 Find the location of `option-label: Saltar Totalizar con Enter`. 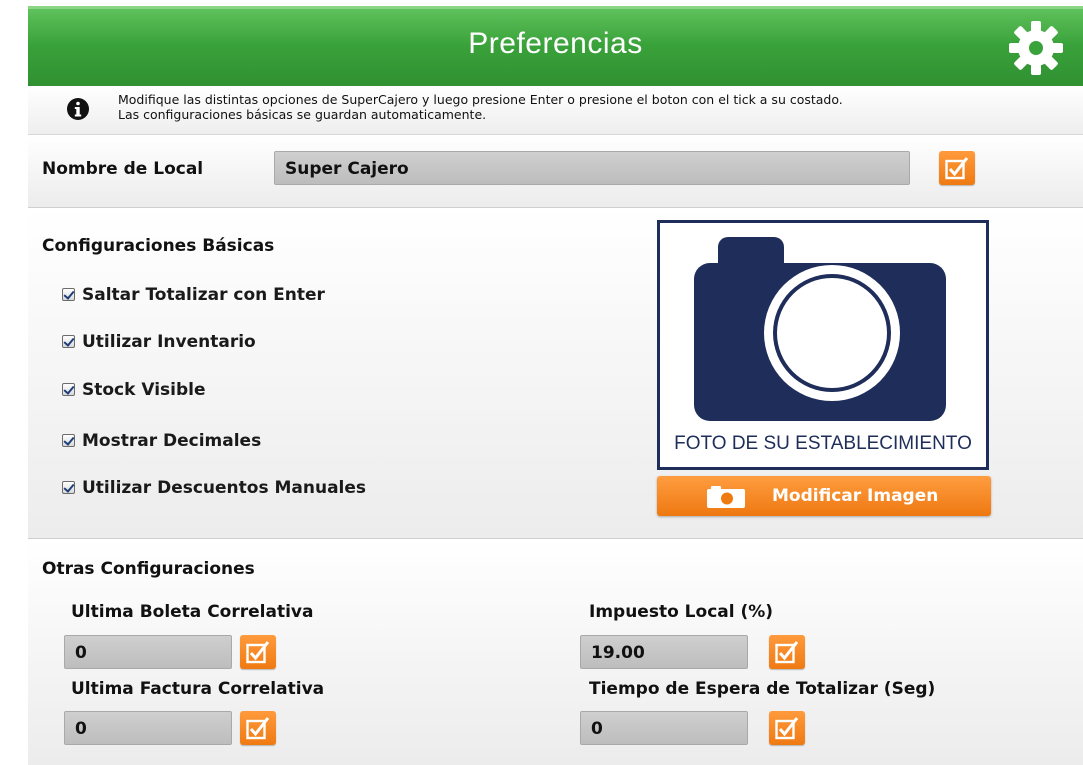

option-label: Saltar Totalizar con Enter is located at coordinates (203, 295).